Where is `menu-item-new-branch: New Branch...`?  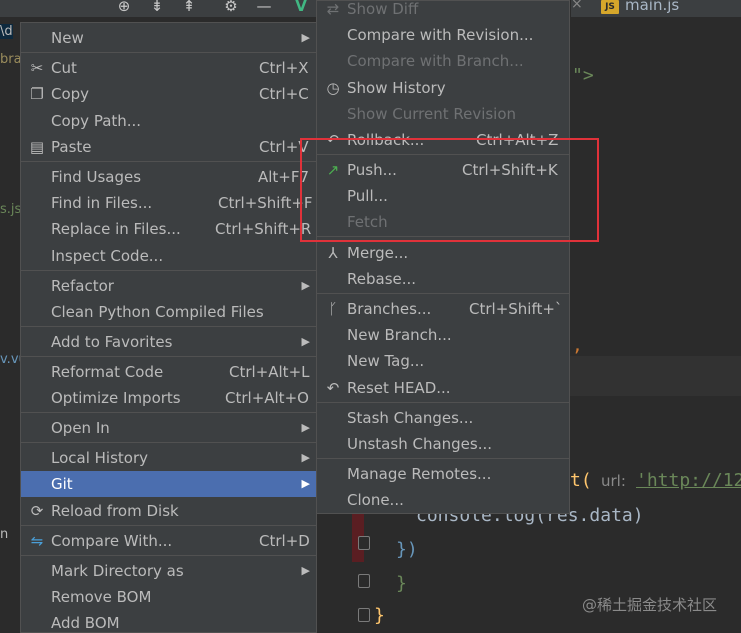 menu-item-new-branch: New Branch... is located at coordinates (443, 335).